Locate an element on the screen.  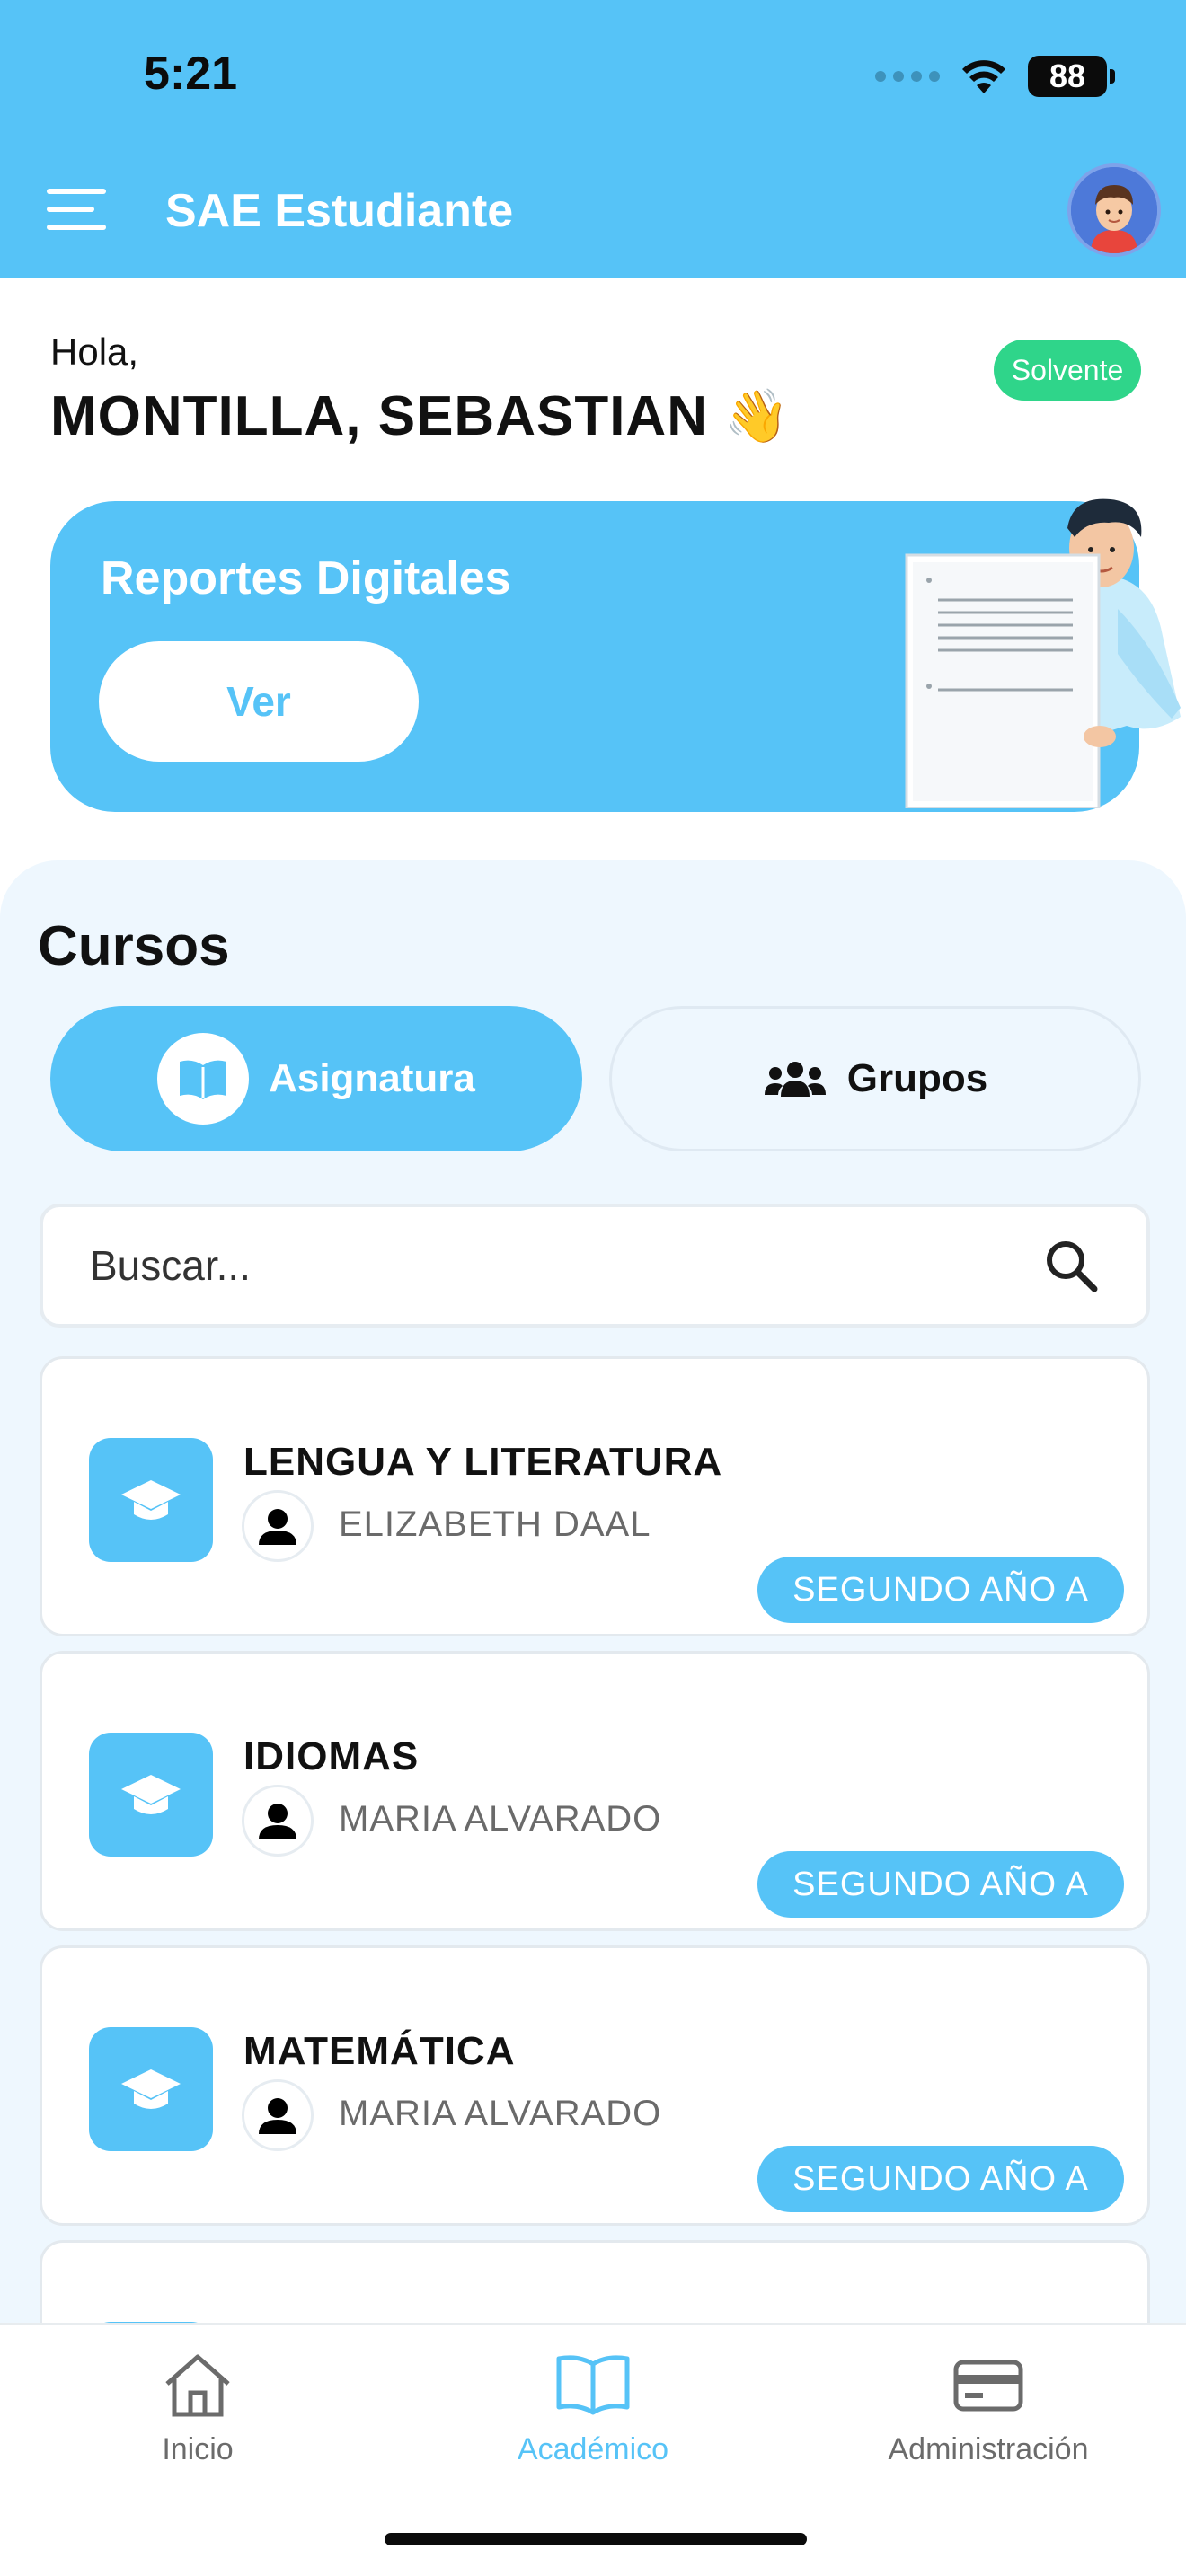
users-group-icon is located at coordinates (795, 1079).